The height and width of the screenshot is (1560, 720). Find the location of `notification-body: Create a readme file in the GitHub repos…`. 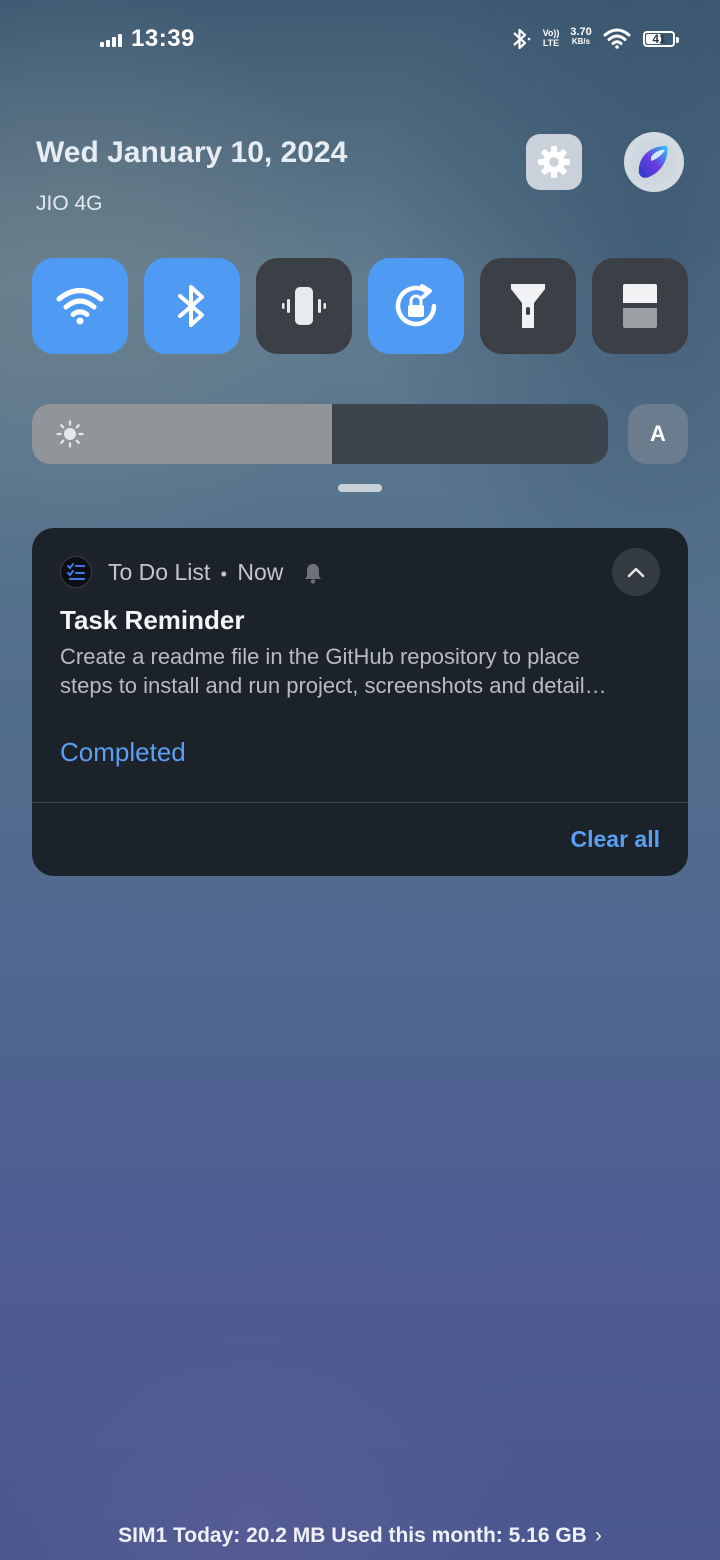

notification-body: Create a readme file in the GitHub repos… is located at coordinates (362, 671).